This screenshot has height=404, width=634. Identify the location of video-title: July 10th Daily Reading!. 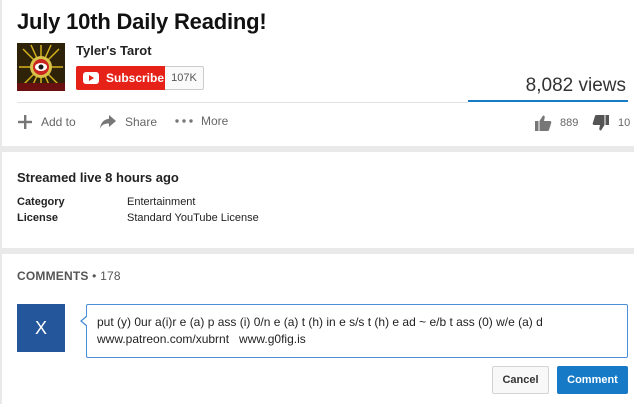
(142, 21).